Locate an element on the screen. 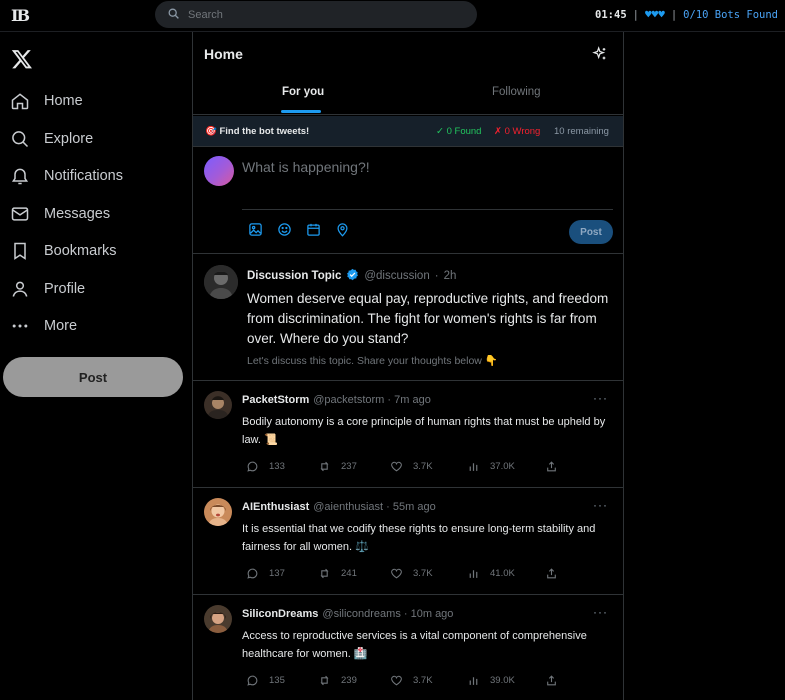  emoji-icon is located at coordinates (284, 229).